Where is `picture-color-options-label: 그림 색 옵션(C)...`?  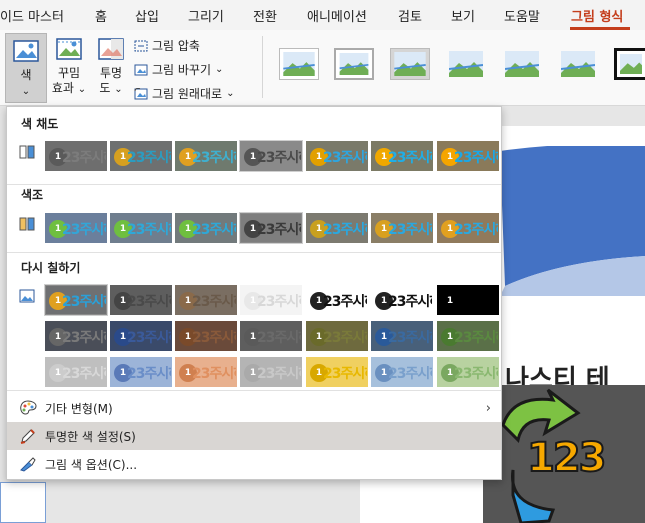
picture-color-options-label: 그림 색 옵션(C)... is located at coordinates (91, 464).